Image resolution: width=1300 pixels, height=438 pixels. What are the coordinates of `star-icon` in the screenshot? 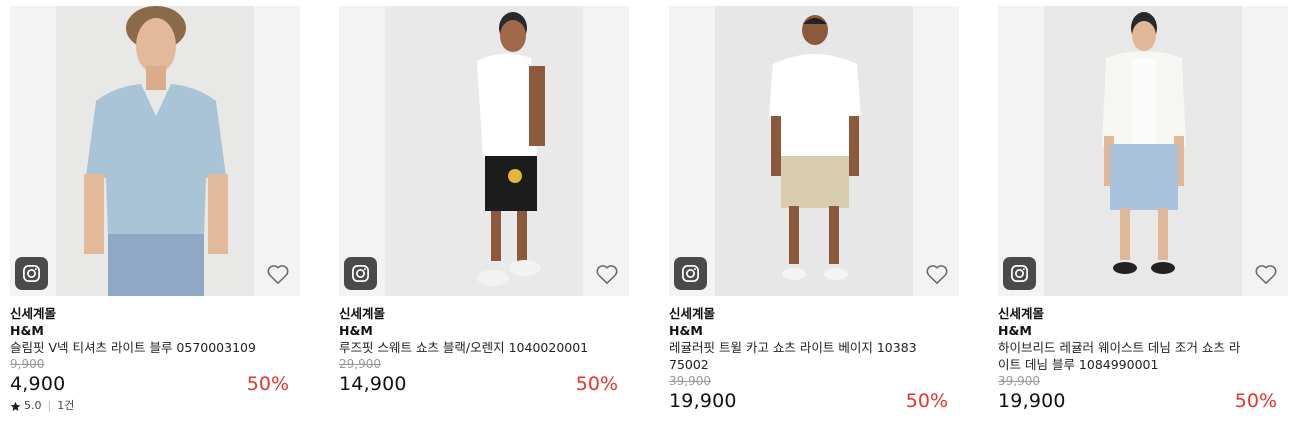 It's located at (15, 406).